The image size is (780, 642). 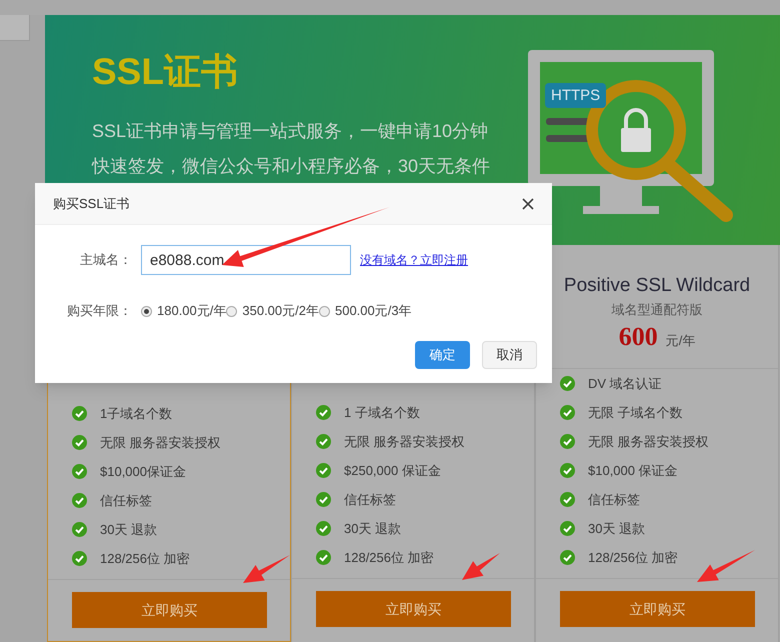 I want to click on field-label: 主城名：, so click(x=105, y=260).